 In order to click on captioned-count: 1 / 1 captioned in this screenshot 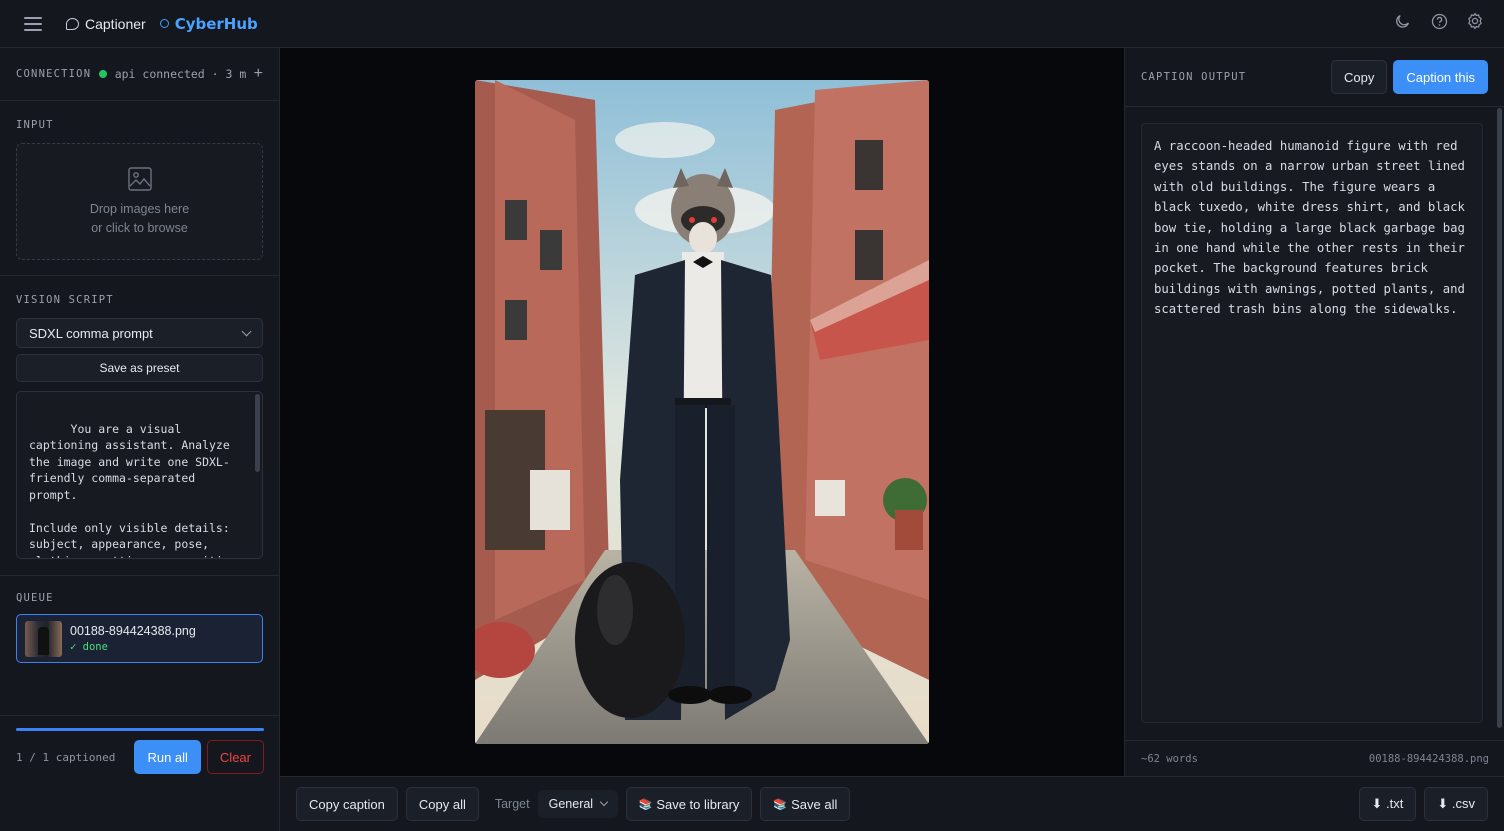, I will do `click(66, 757)`.